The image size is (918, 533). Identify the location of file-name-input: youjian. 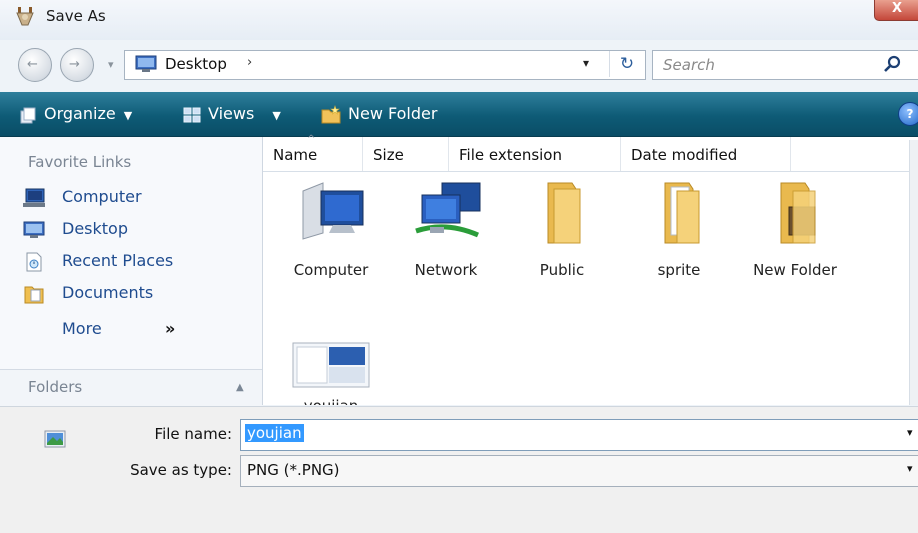
(274, 433).